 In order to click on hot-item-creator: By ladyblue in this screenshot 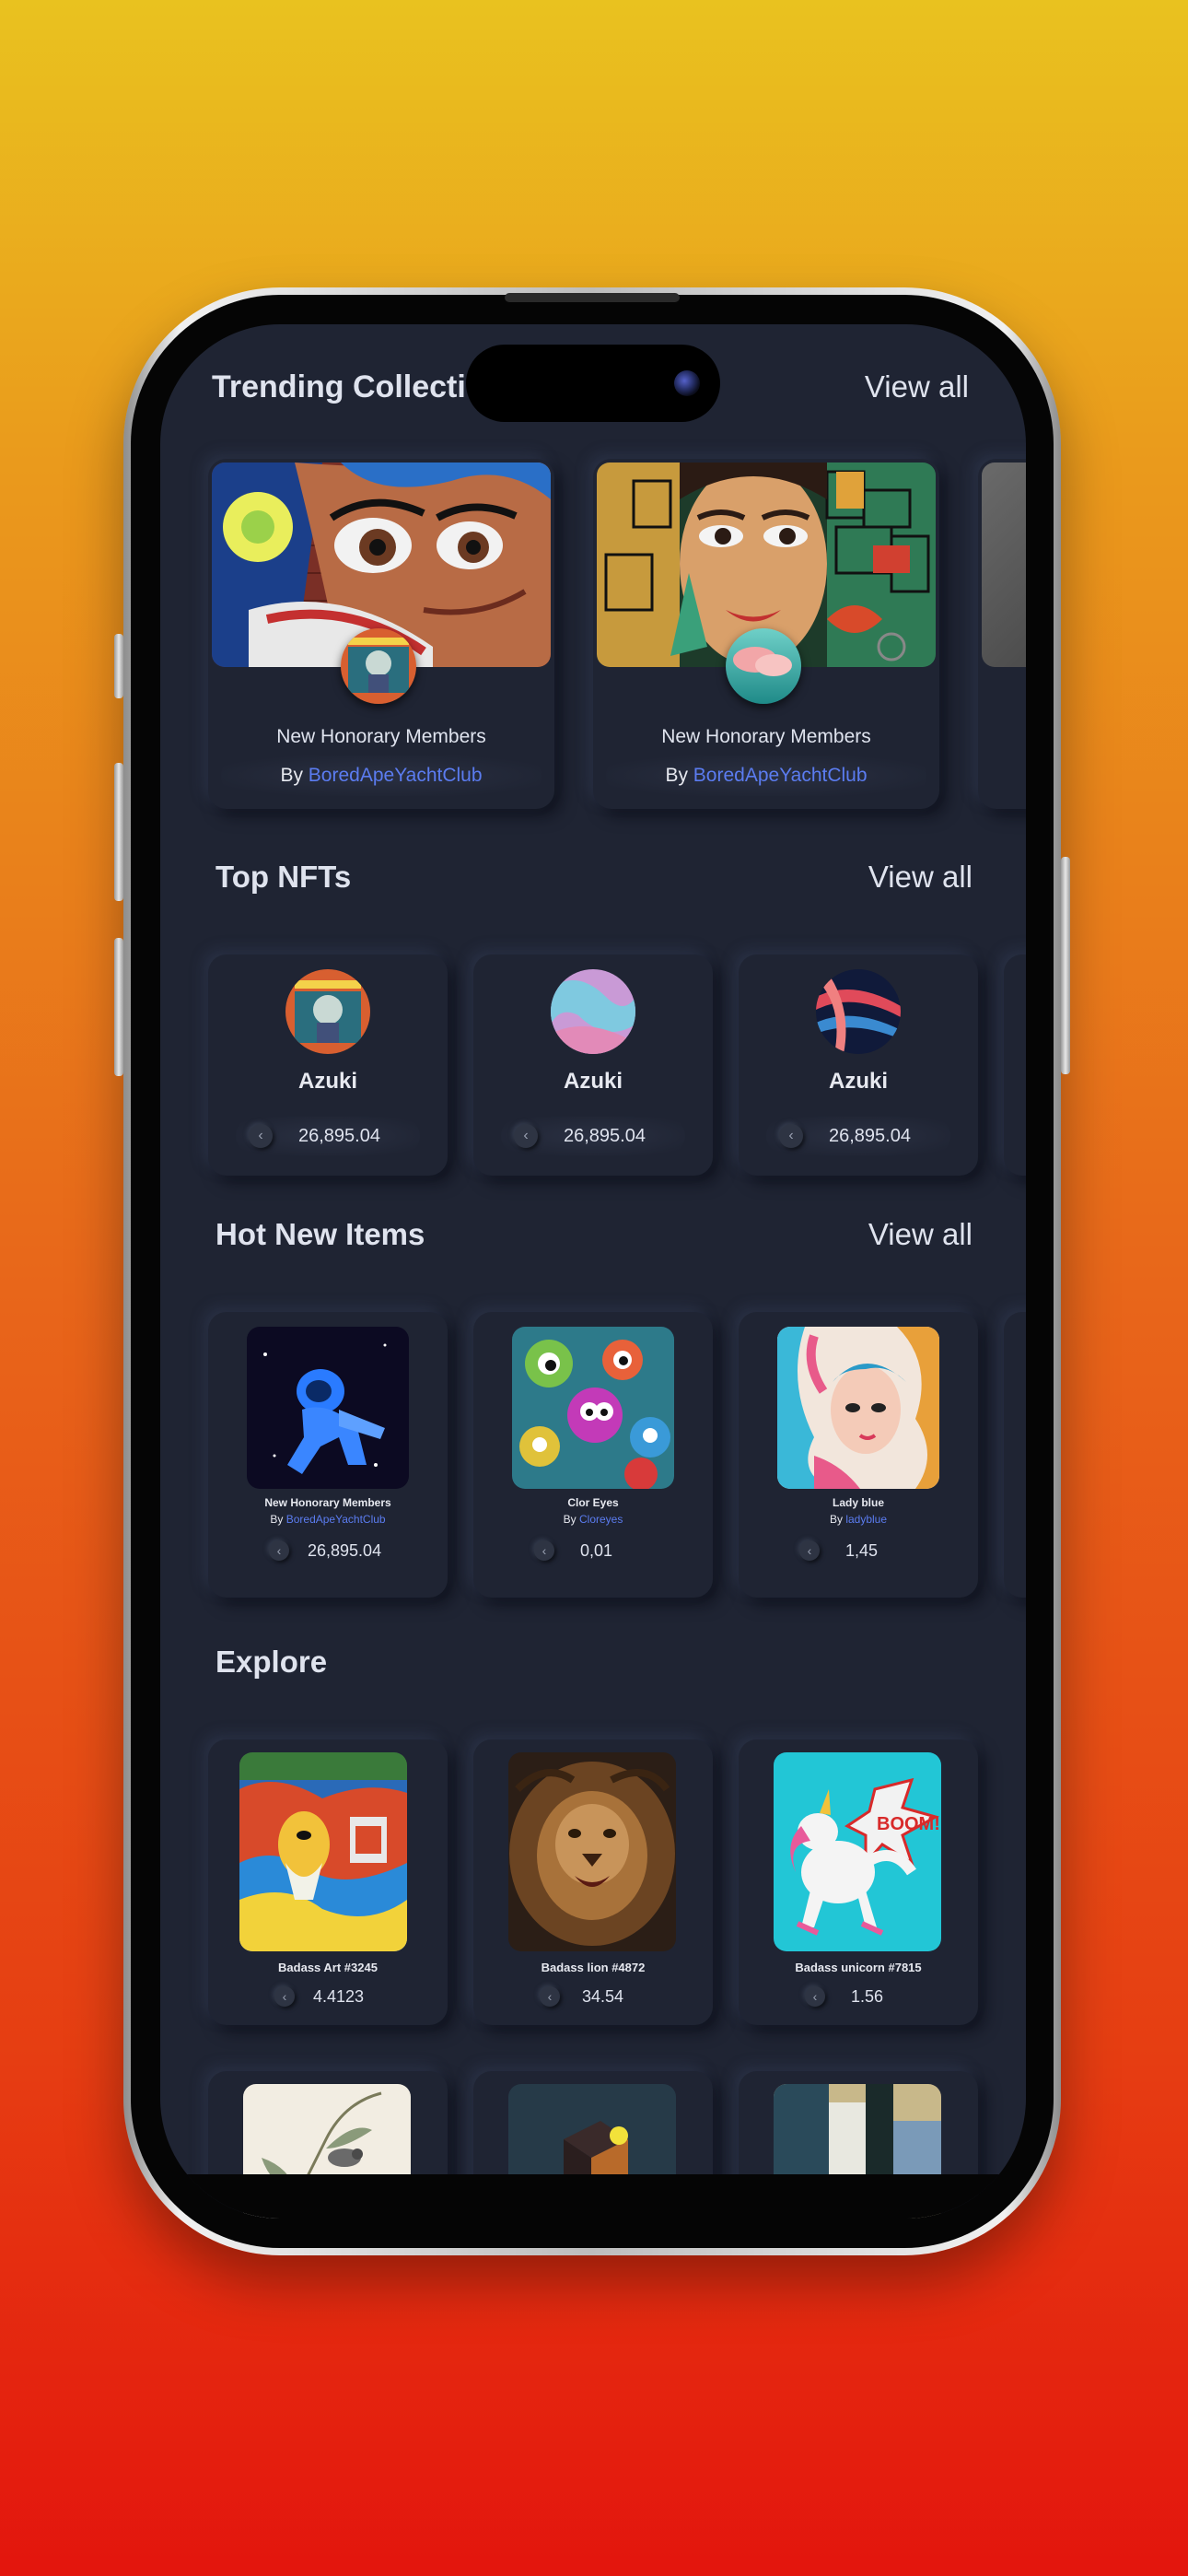, I will do `click(858, 1520)`.